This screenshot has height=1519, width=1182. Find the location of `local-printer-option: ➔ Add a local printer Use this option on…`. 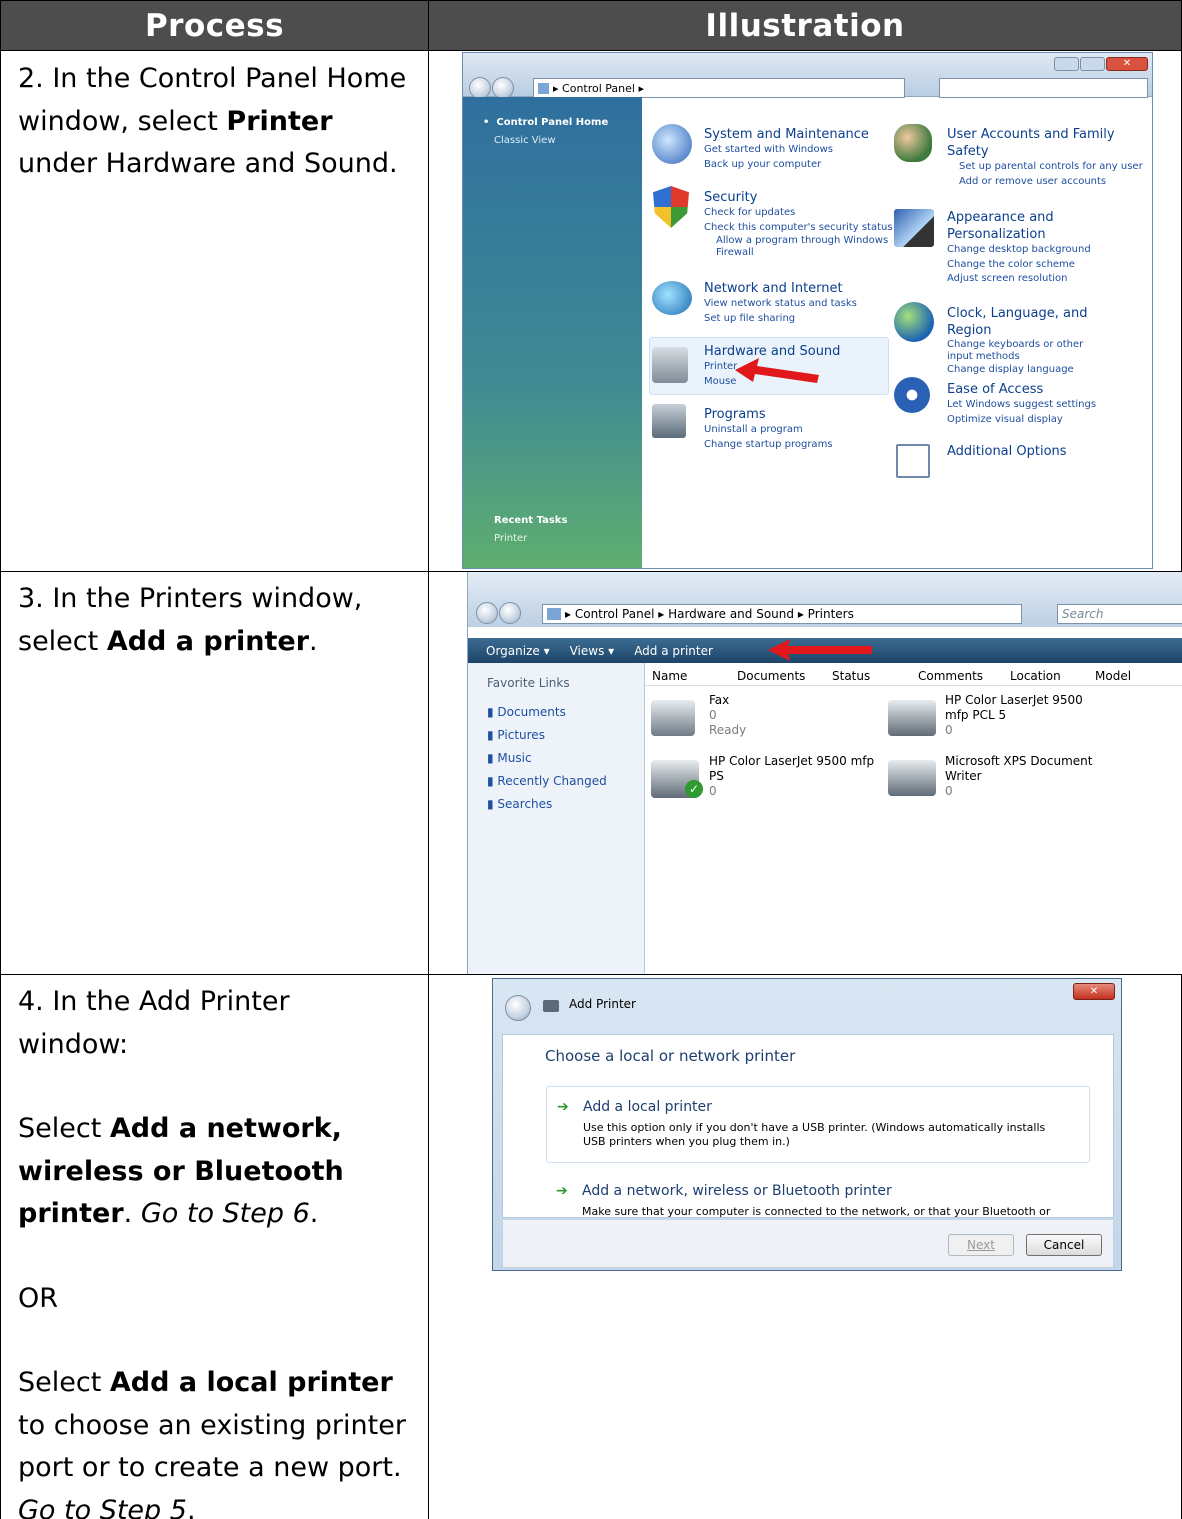

local-printer-option: ➔ Add a local printer Use this option on… is located at coordinates (818, 1124).